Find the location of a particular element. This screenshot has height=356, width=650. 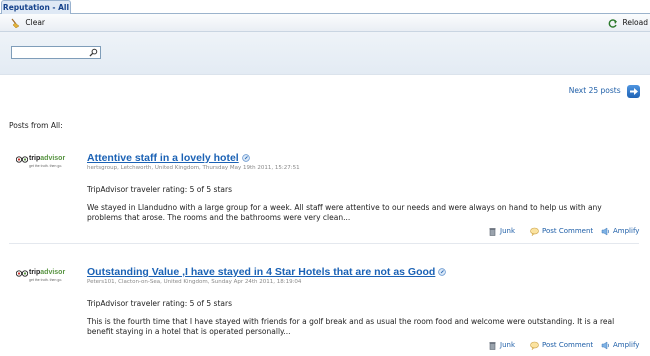

search-band is located at coordinates (325, 53).